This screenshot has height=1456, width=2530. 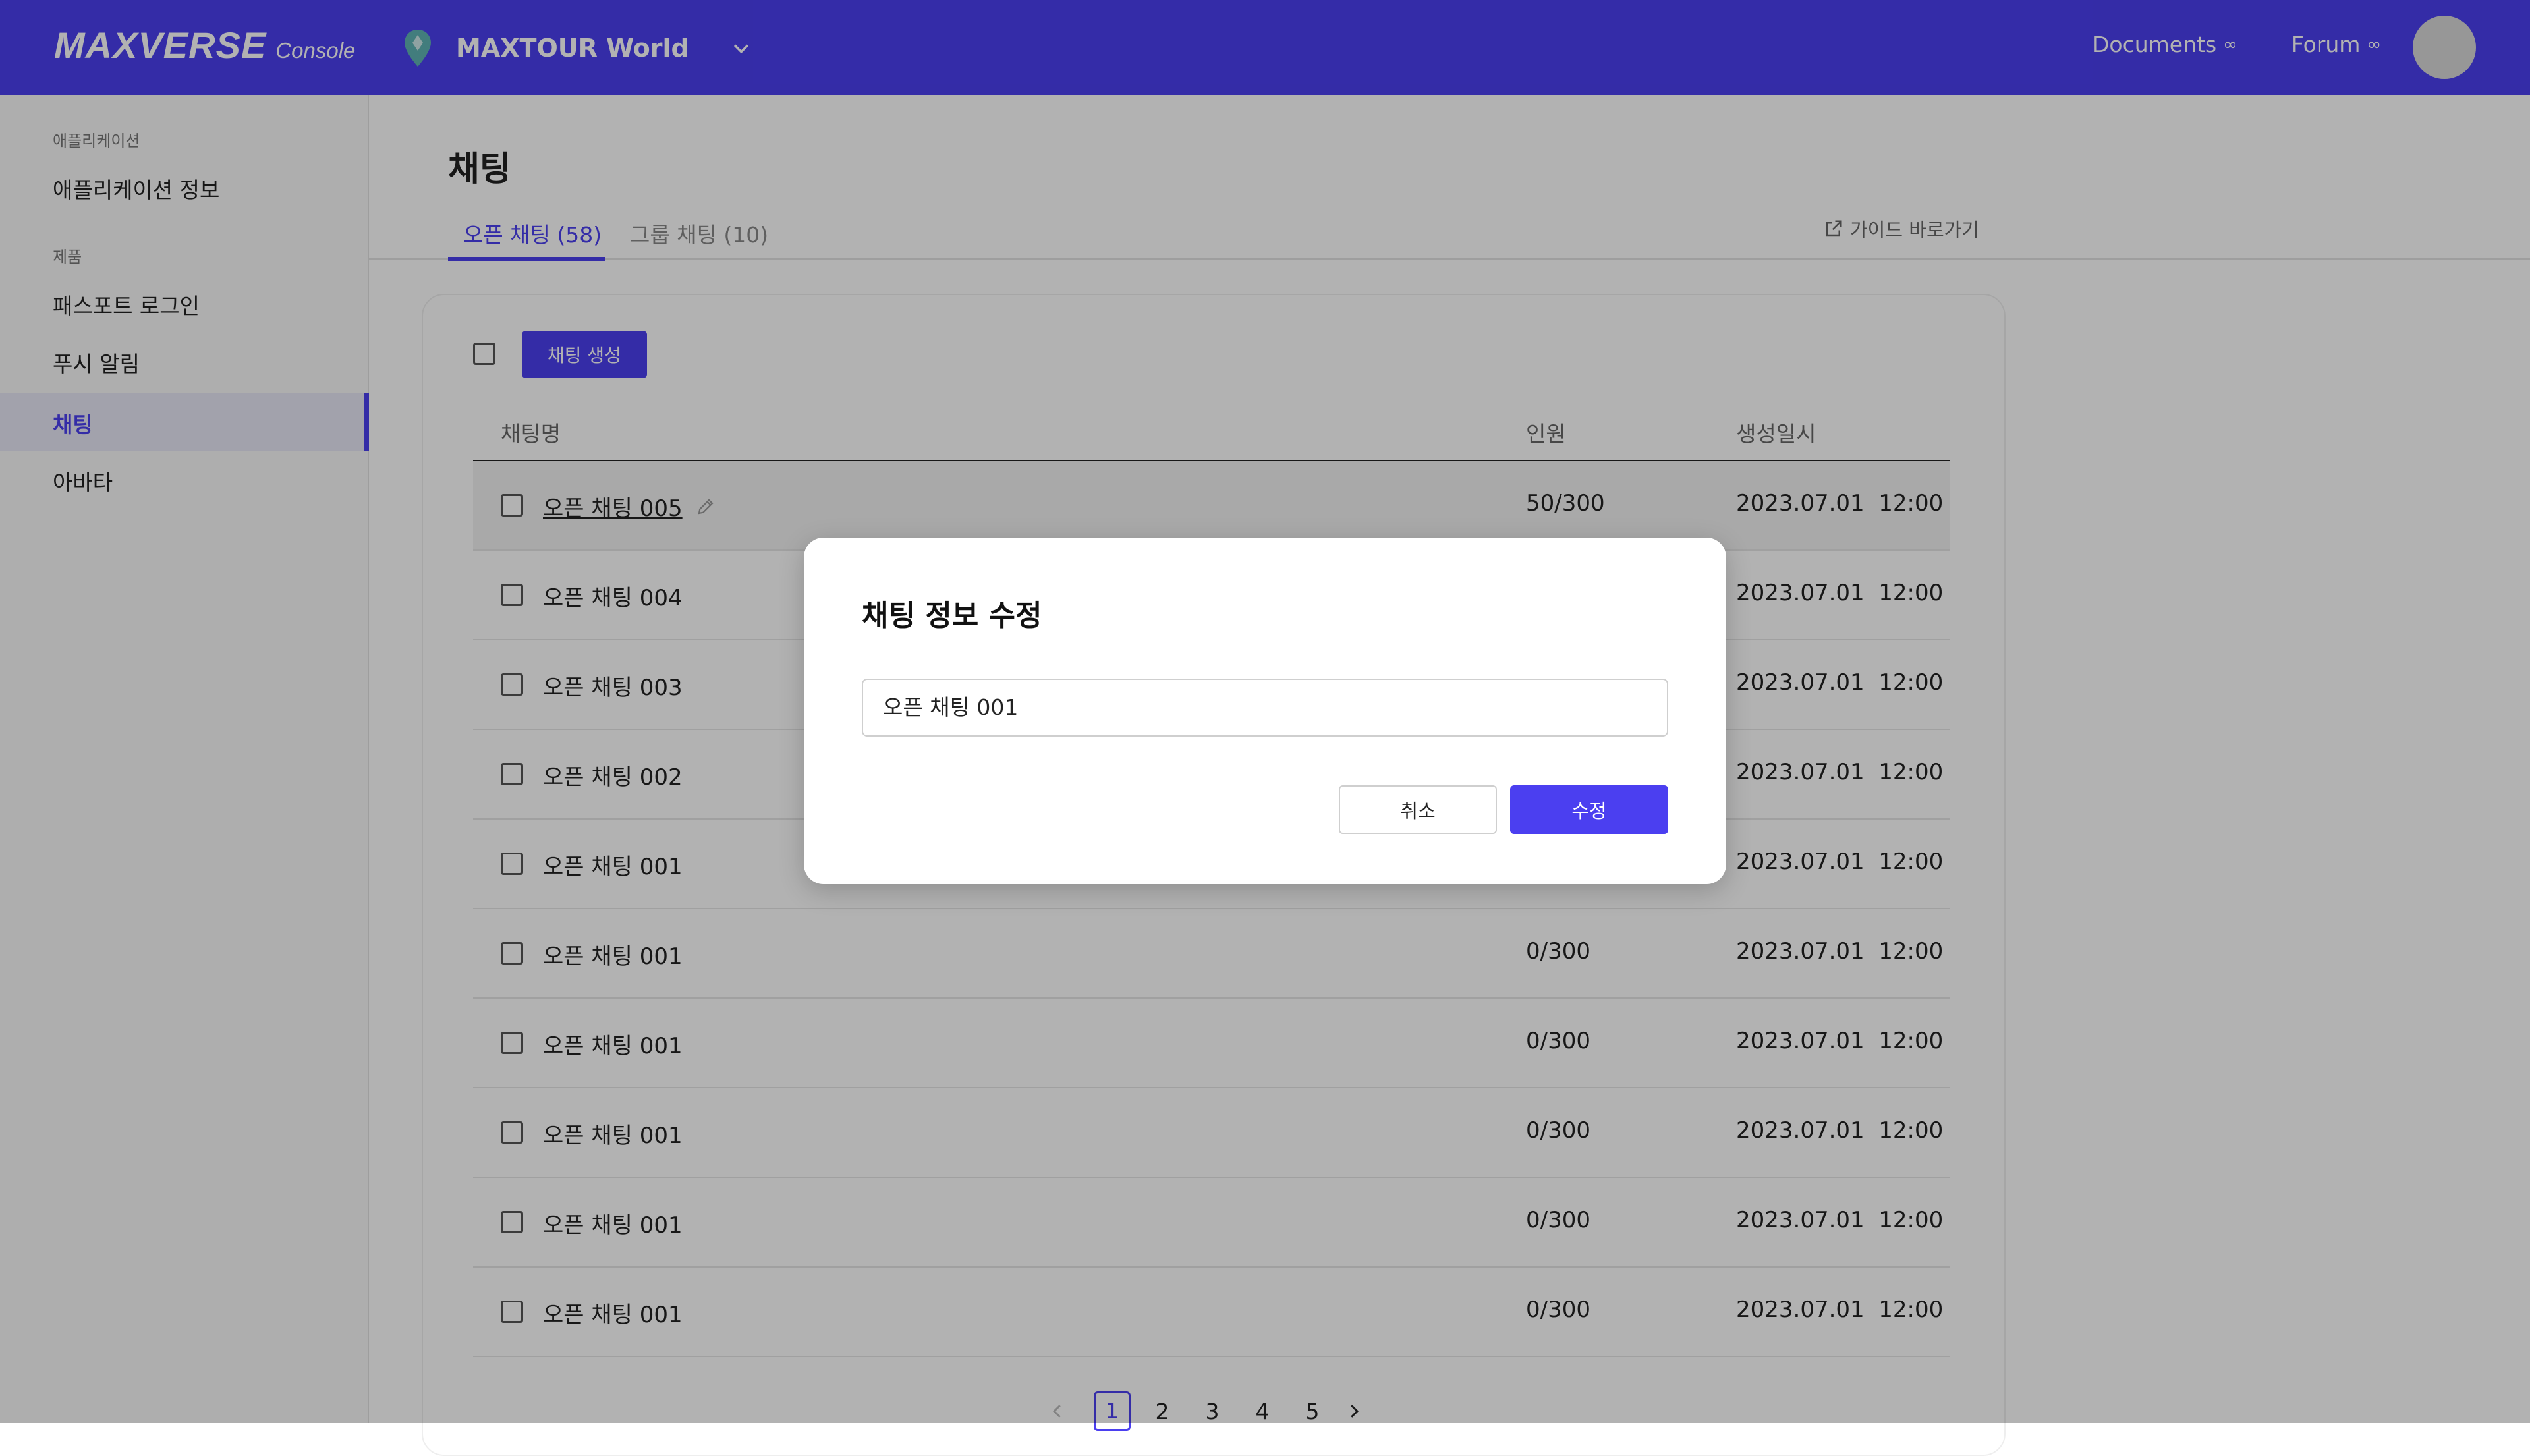 I want to click on confirm-edit-button: 수정, so click(x=1589, y=809).